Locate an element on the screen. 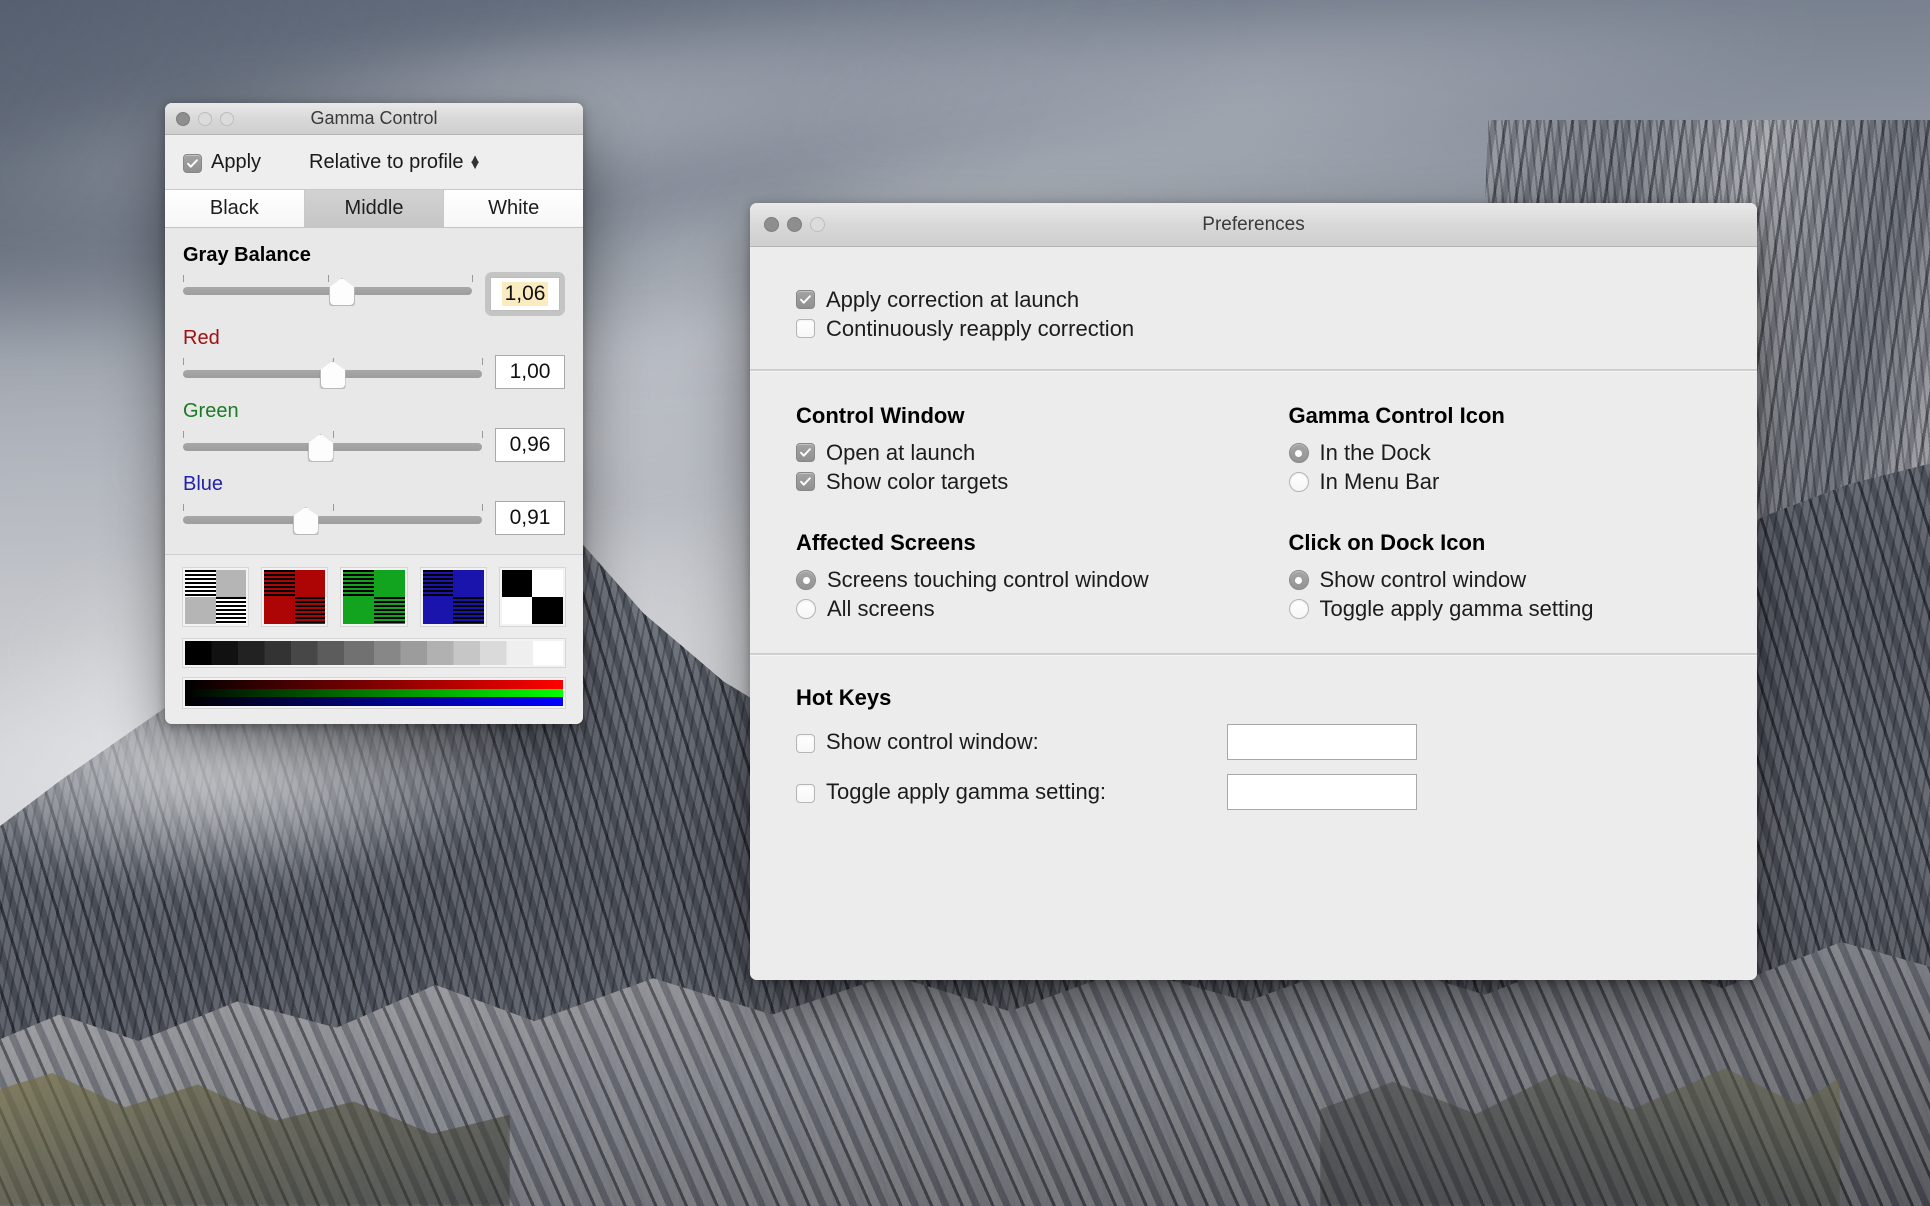 This screenshot has width=1930, height=1206. slider-red is located at coordinates (333, 372).